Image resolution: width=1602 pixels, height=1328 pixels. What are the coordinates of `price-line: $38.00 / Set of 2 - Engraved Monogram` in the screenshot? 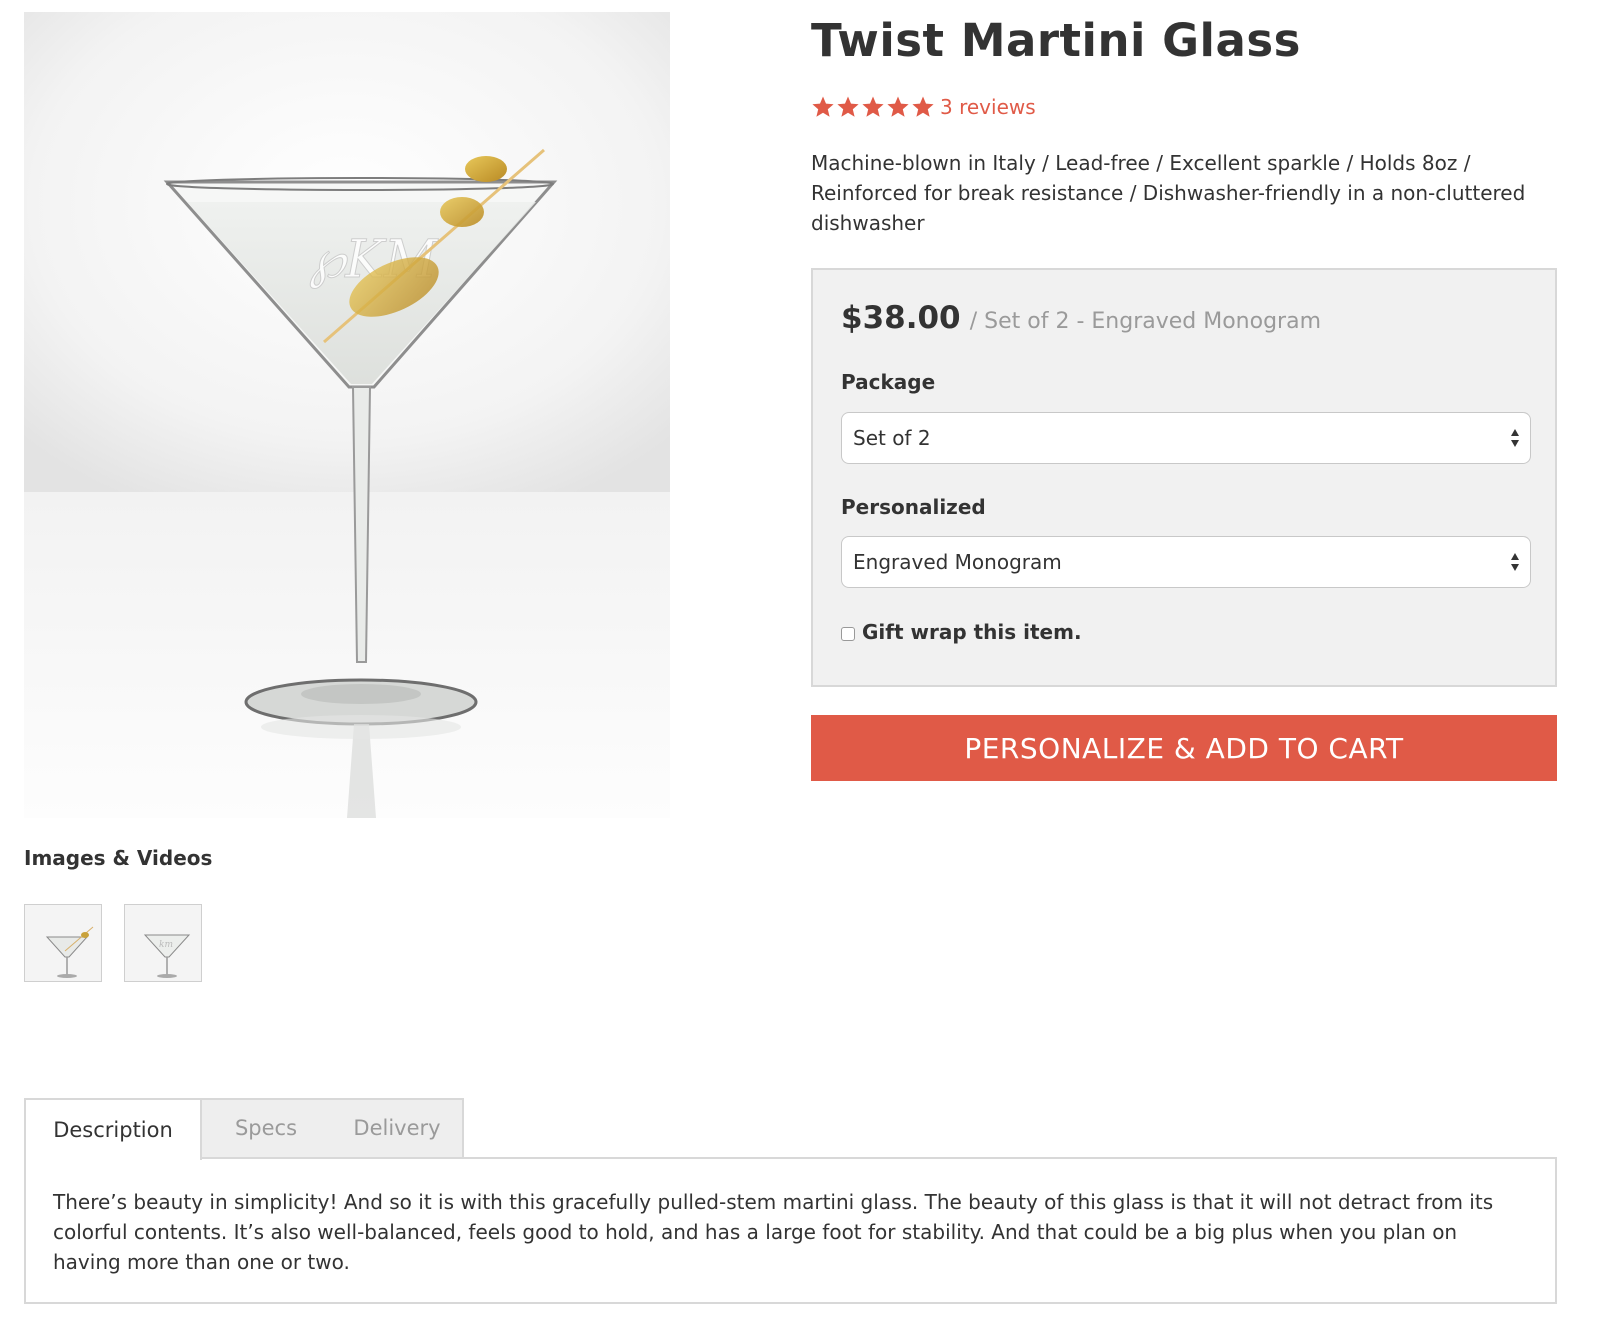 It's located at (1081, 318).